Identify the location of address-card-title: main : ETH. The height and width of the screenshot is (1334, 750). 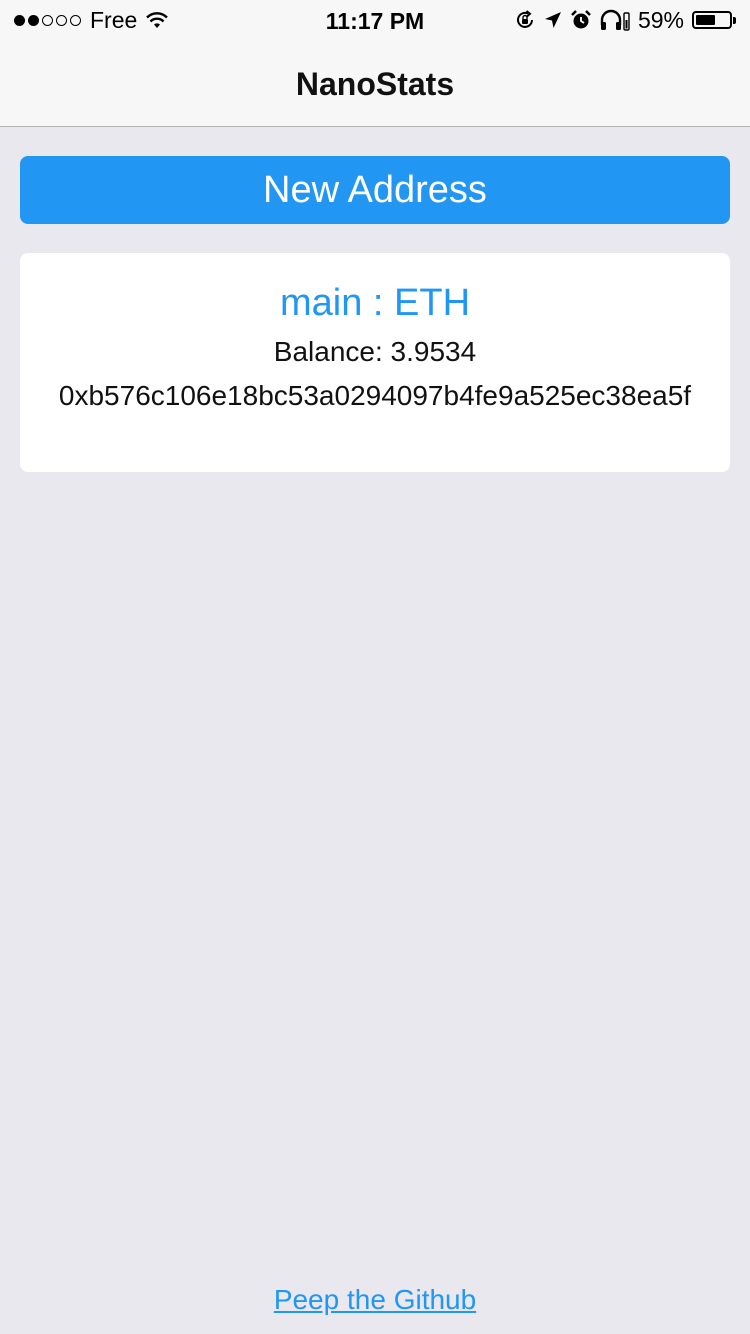
(375, 303).